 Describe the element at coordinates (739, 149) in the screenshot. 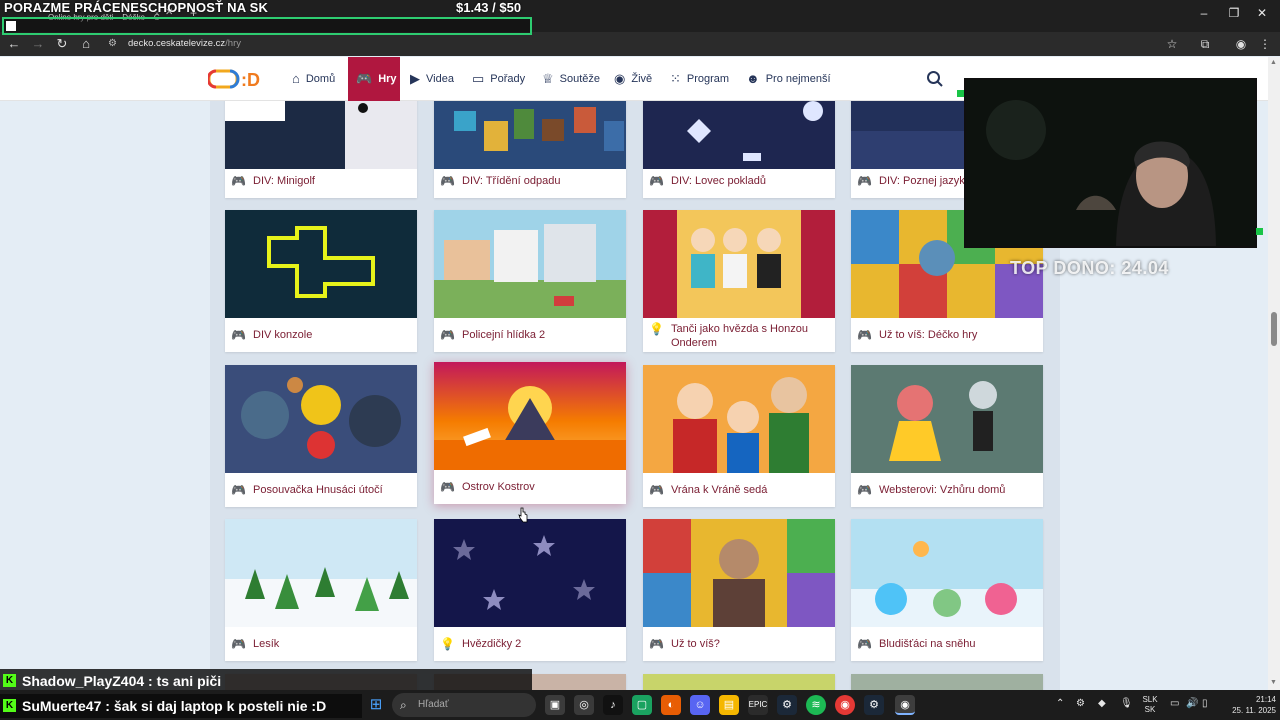

I see `game-card: 🎮 DIV: Lovec pokladů` at that location.